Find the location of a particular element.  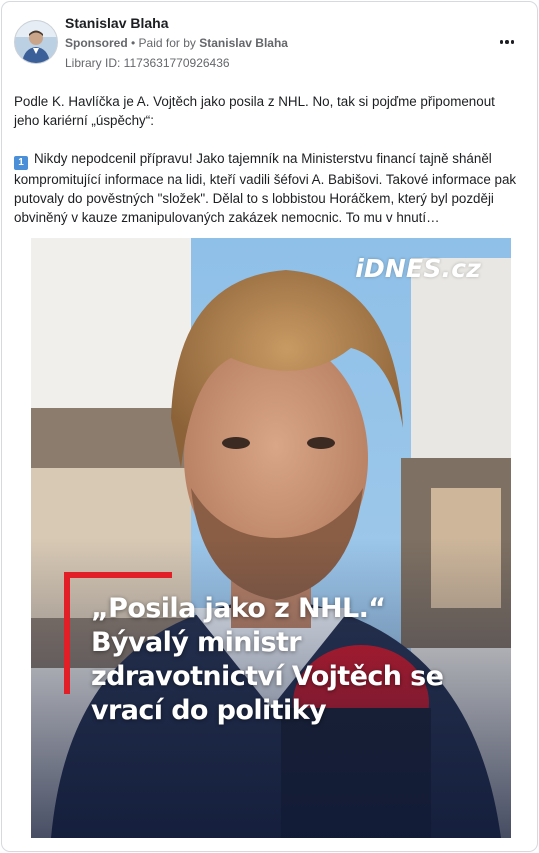

profile-photo is located at coordinates (36, 42).